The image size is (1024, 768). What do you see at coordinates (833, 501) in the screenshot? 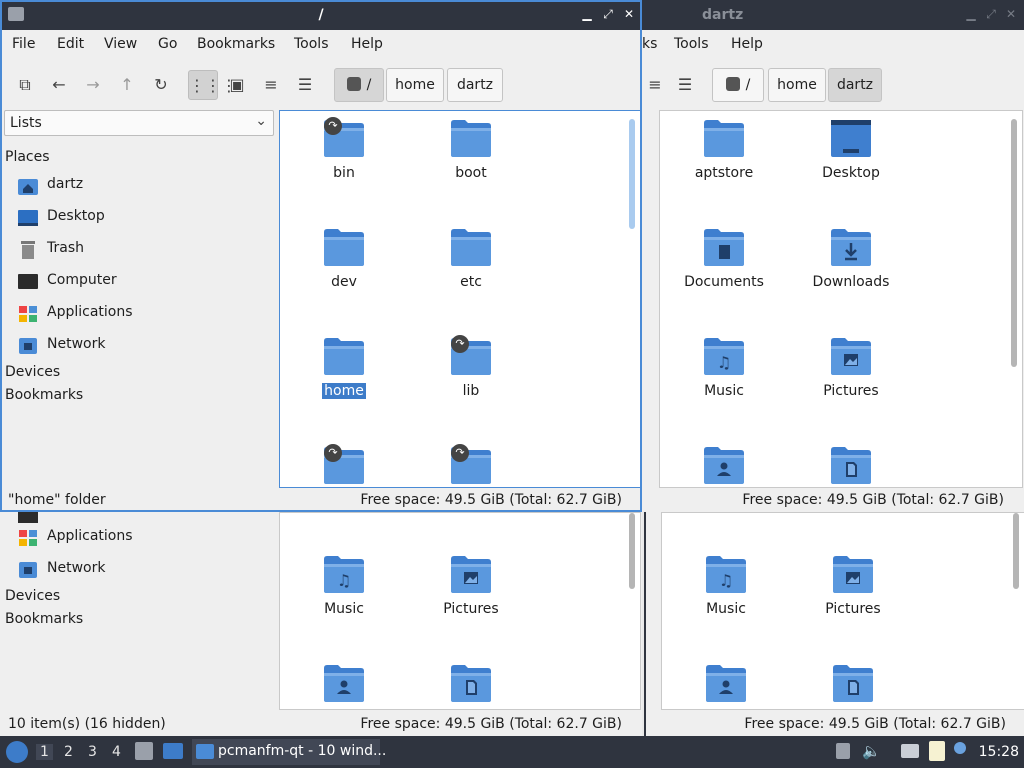
I see `statusbar: Free space: 49.5 GiB (Total: 62.7 GiB)` at bounding box center [833, 501].